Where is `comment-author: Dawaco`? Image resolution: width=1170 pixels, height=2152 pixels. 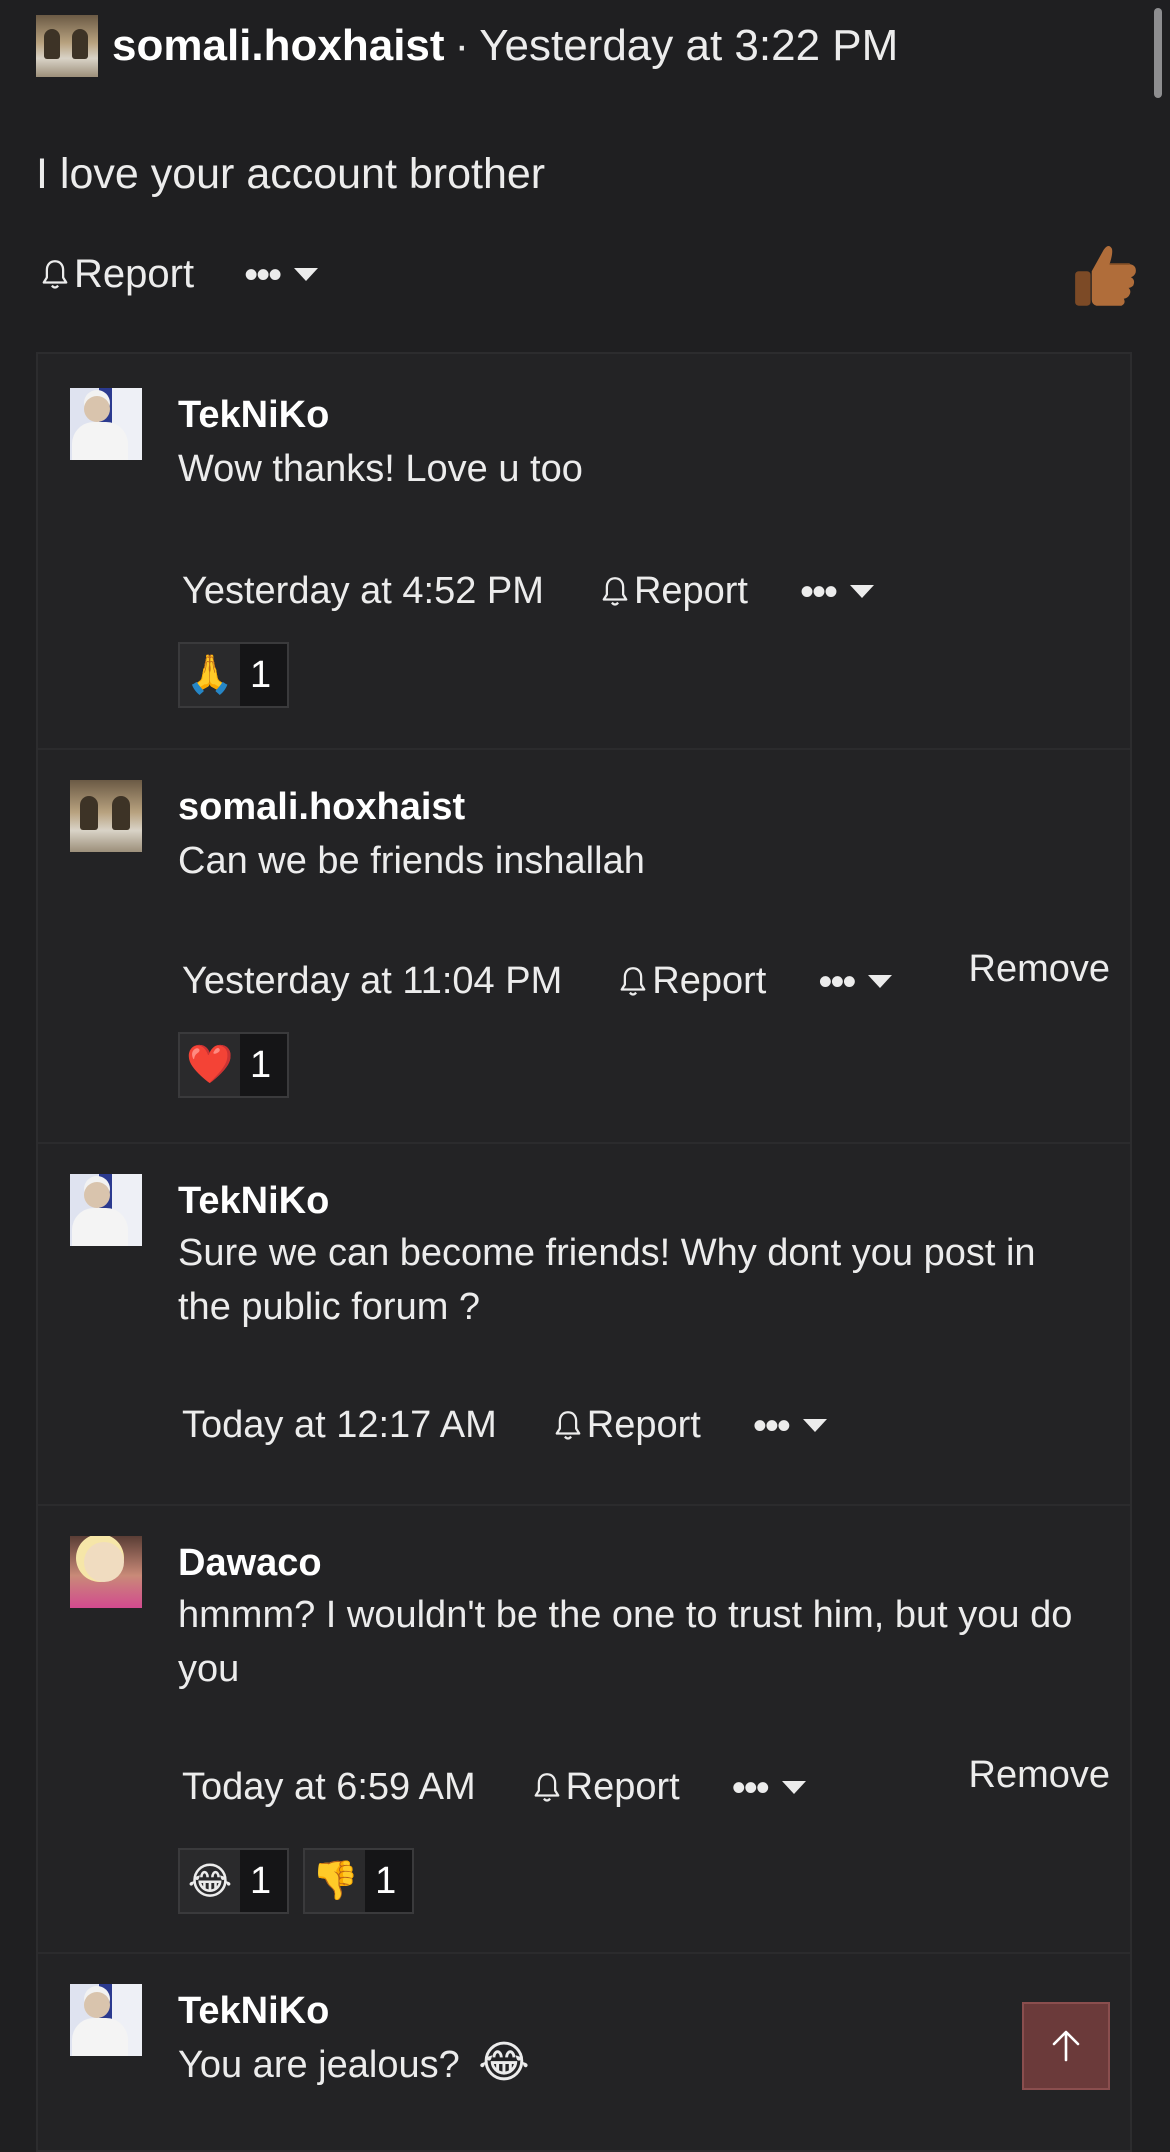
comment-author: Dawaco is located at coordinates (250, 1563).